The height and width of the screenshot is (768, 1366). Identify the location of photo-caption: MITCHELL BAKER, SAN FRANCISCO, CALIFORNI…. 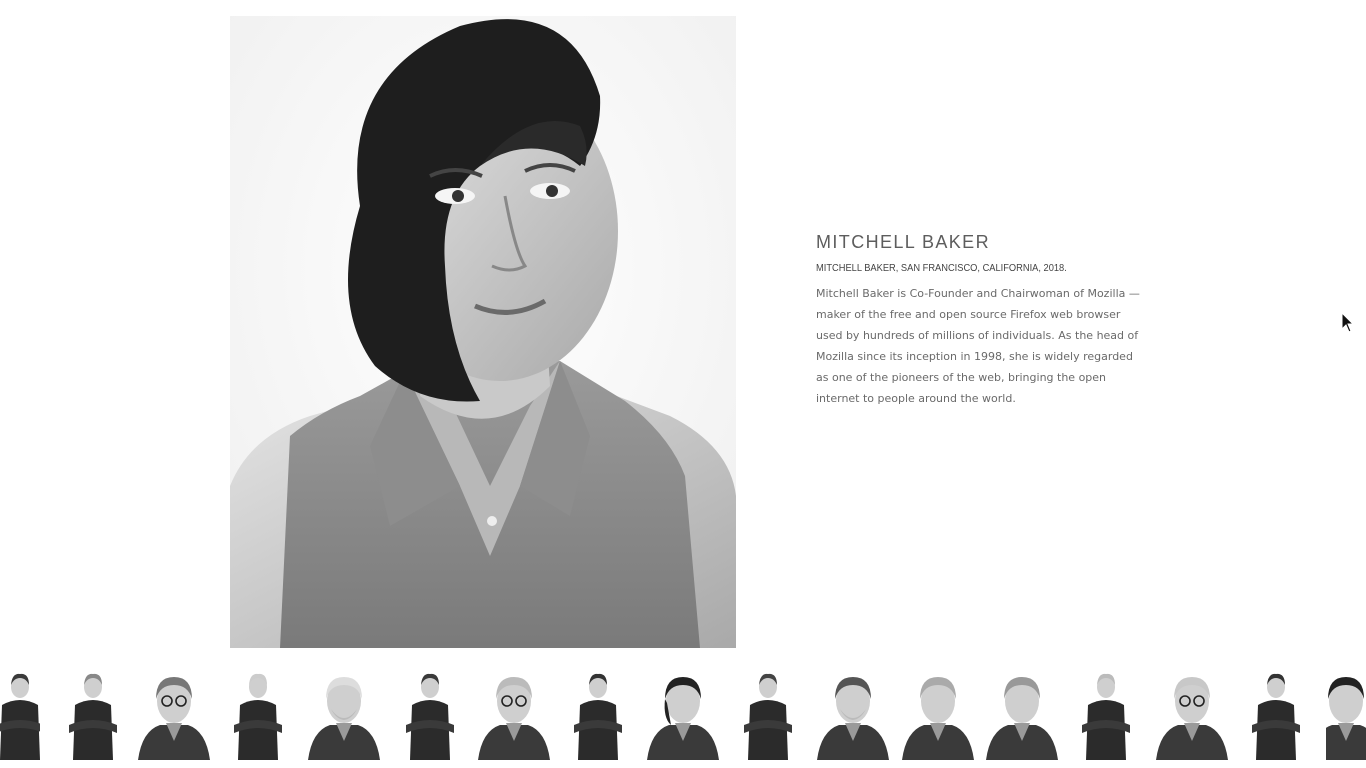
(941, 268).